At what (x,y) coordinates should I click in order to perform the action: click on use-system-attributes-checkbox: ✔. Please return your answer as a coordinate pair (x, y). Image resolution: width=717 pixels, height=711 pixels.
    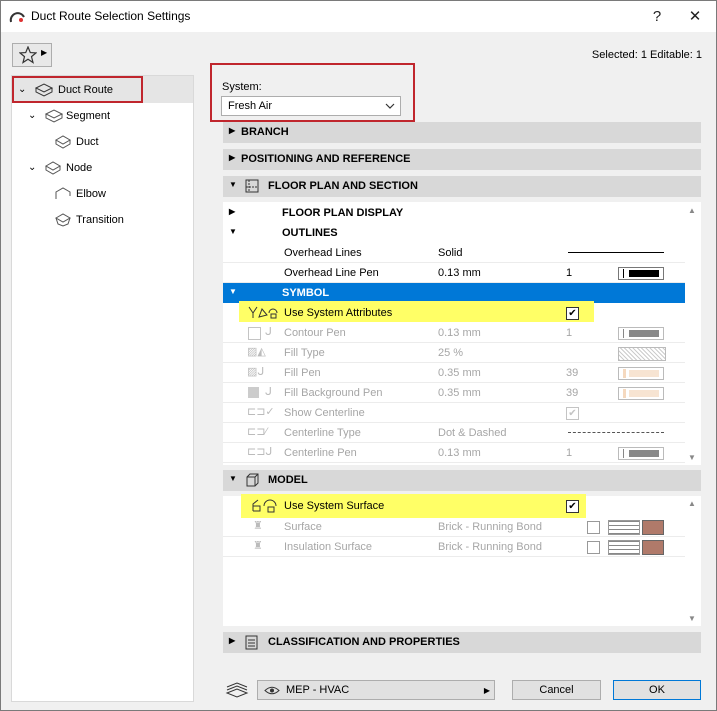
    Looking at the image, I should click on (572, 313).